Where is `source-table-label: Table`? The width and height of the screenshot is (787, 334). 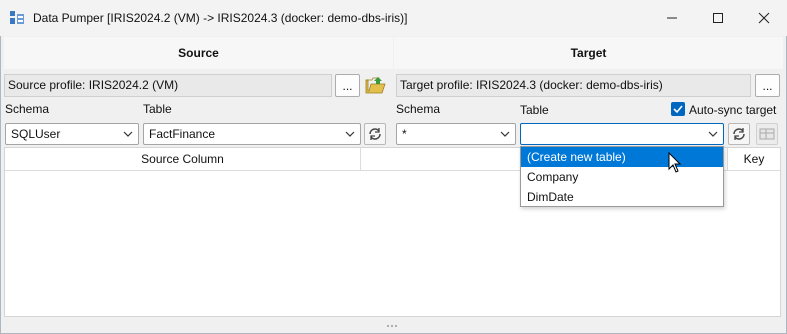 source-table-label: Table is located at coordinates (157, 109).